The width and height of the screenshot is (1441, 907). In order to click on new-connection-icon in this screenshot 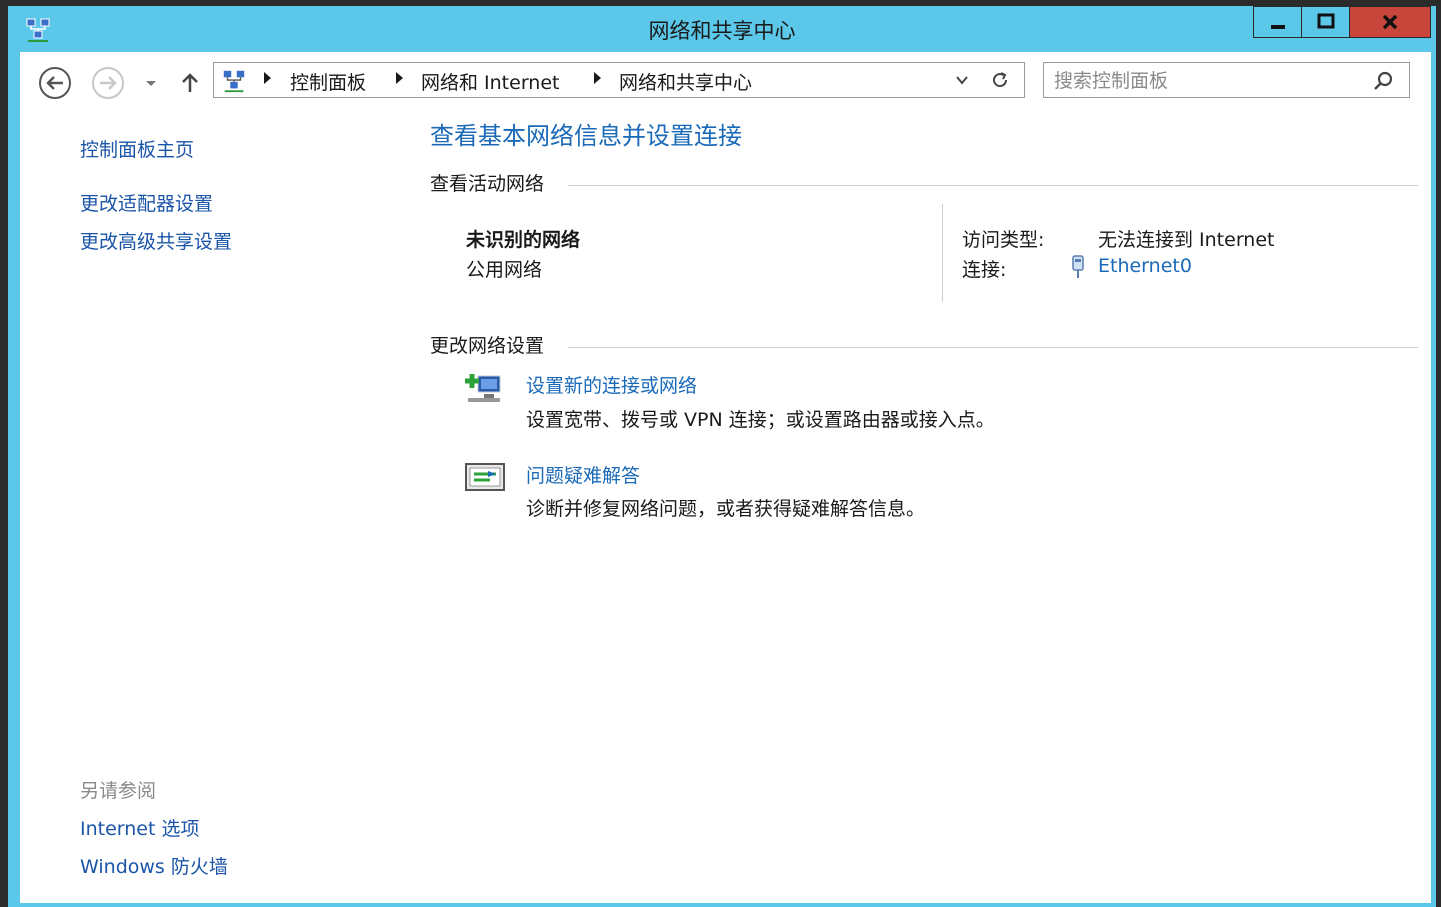, I will do `click(483, 388)`.